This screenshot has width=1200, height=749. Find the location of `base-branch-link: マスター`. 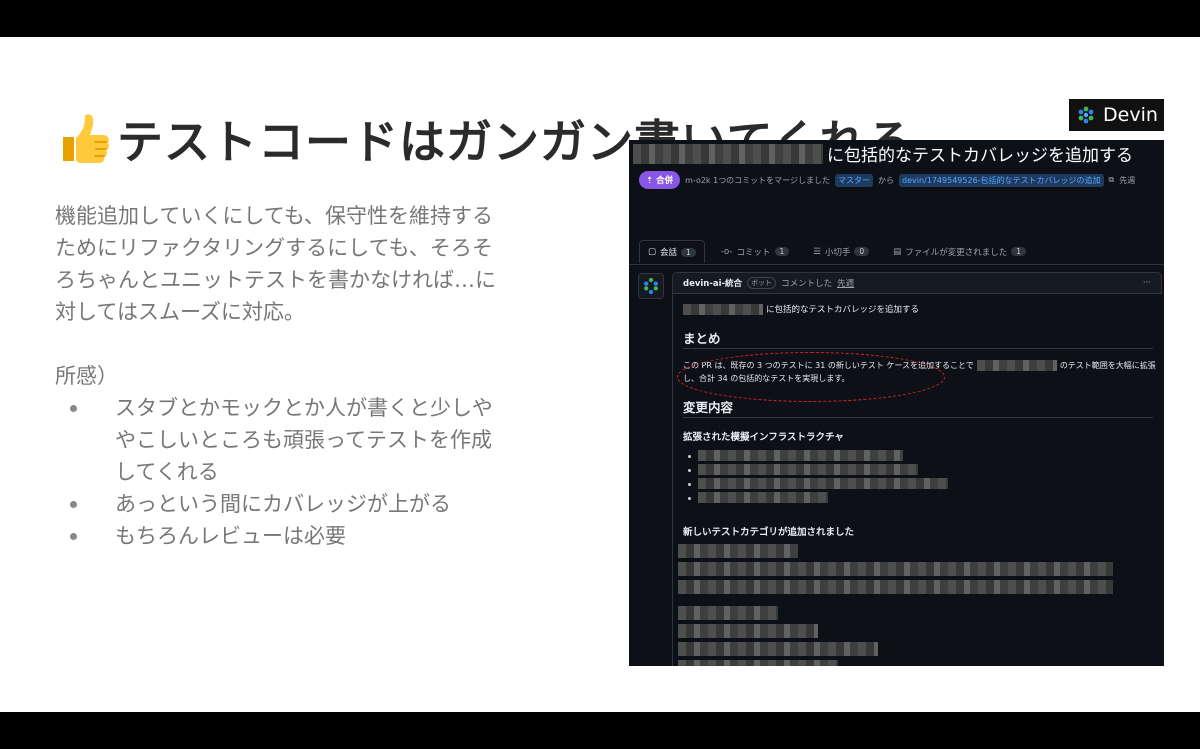

base-branch-link: マスター is located at coordinates (854, 180).